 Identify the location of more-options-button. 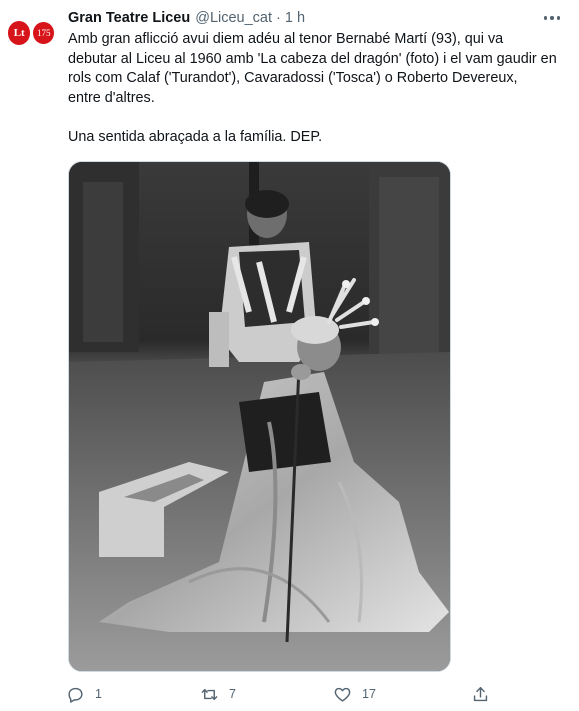
(552, 18).